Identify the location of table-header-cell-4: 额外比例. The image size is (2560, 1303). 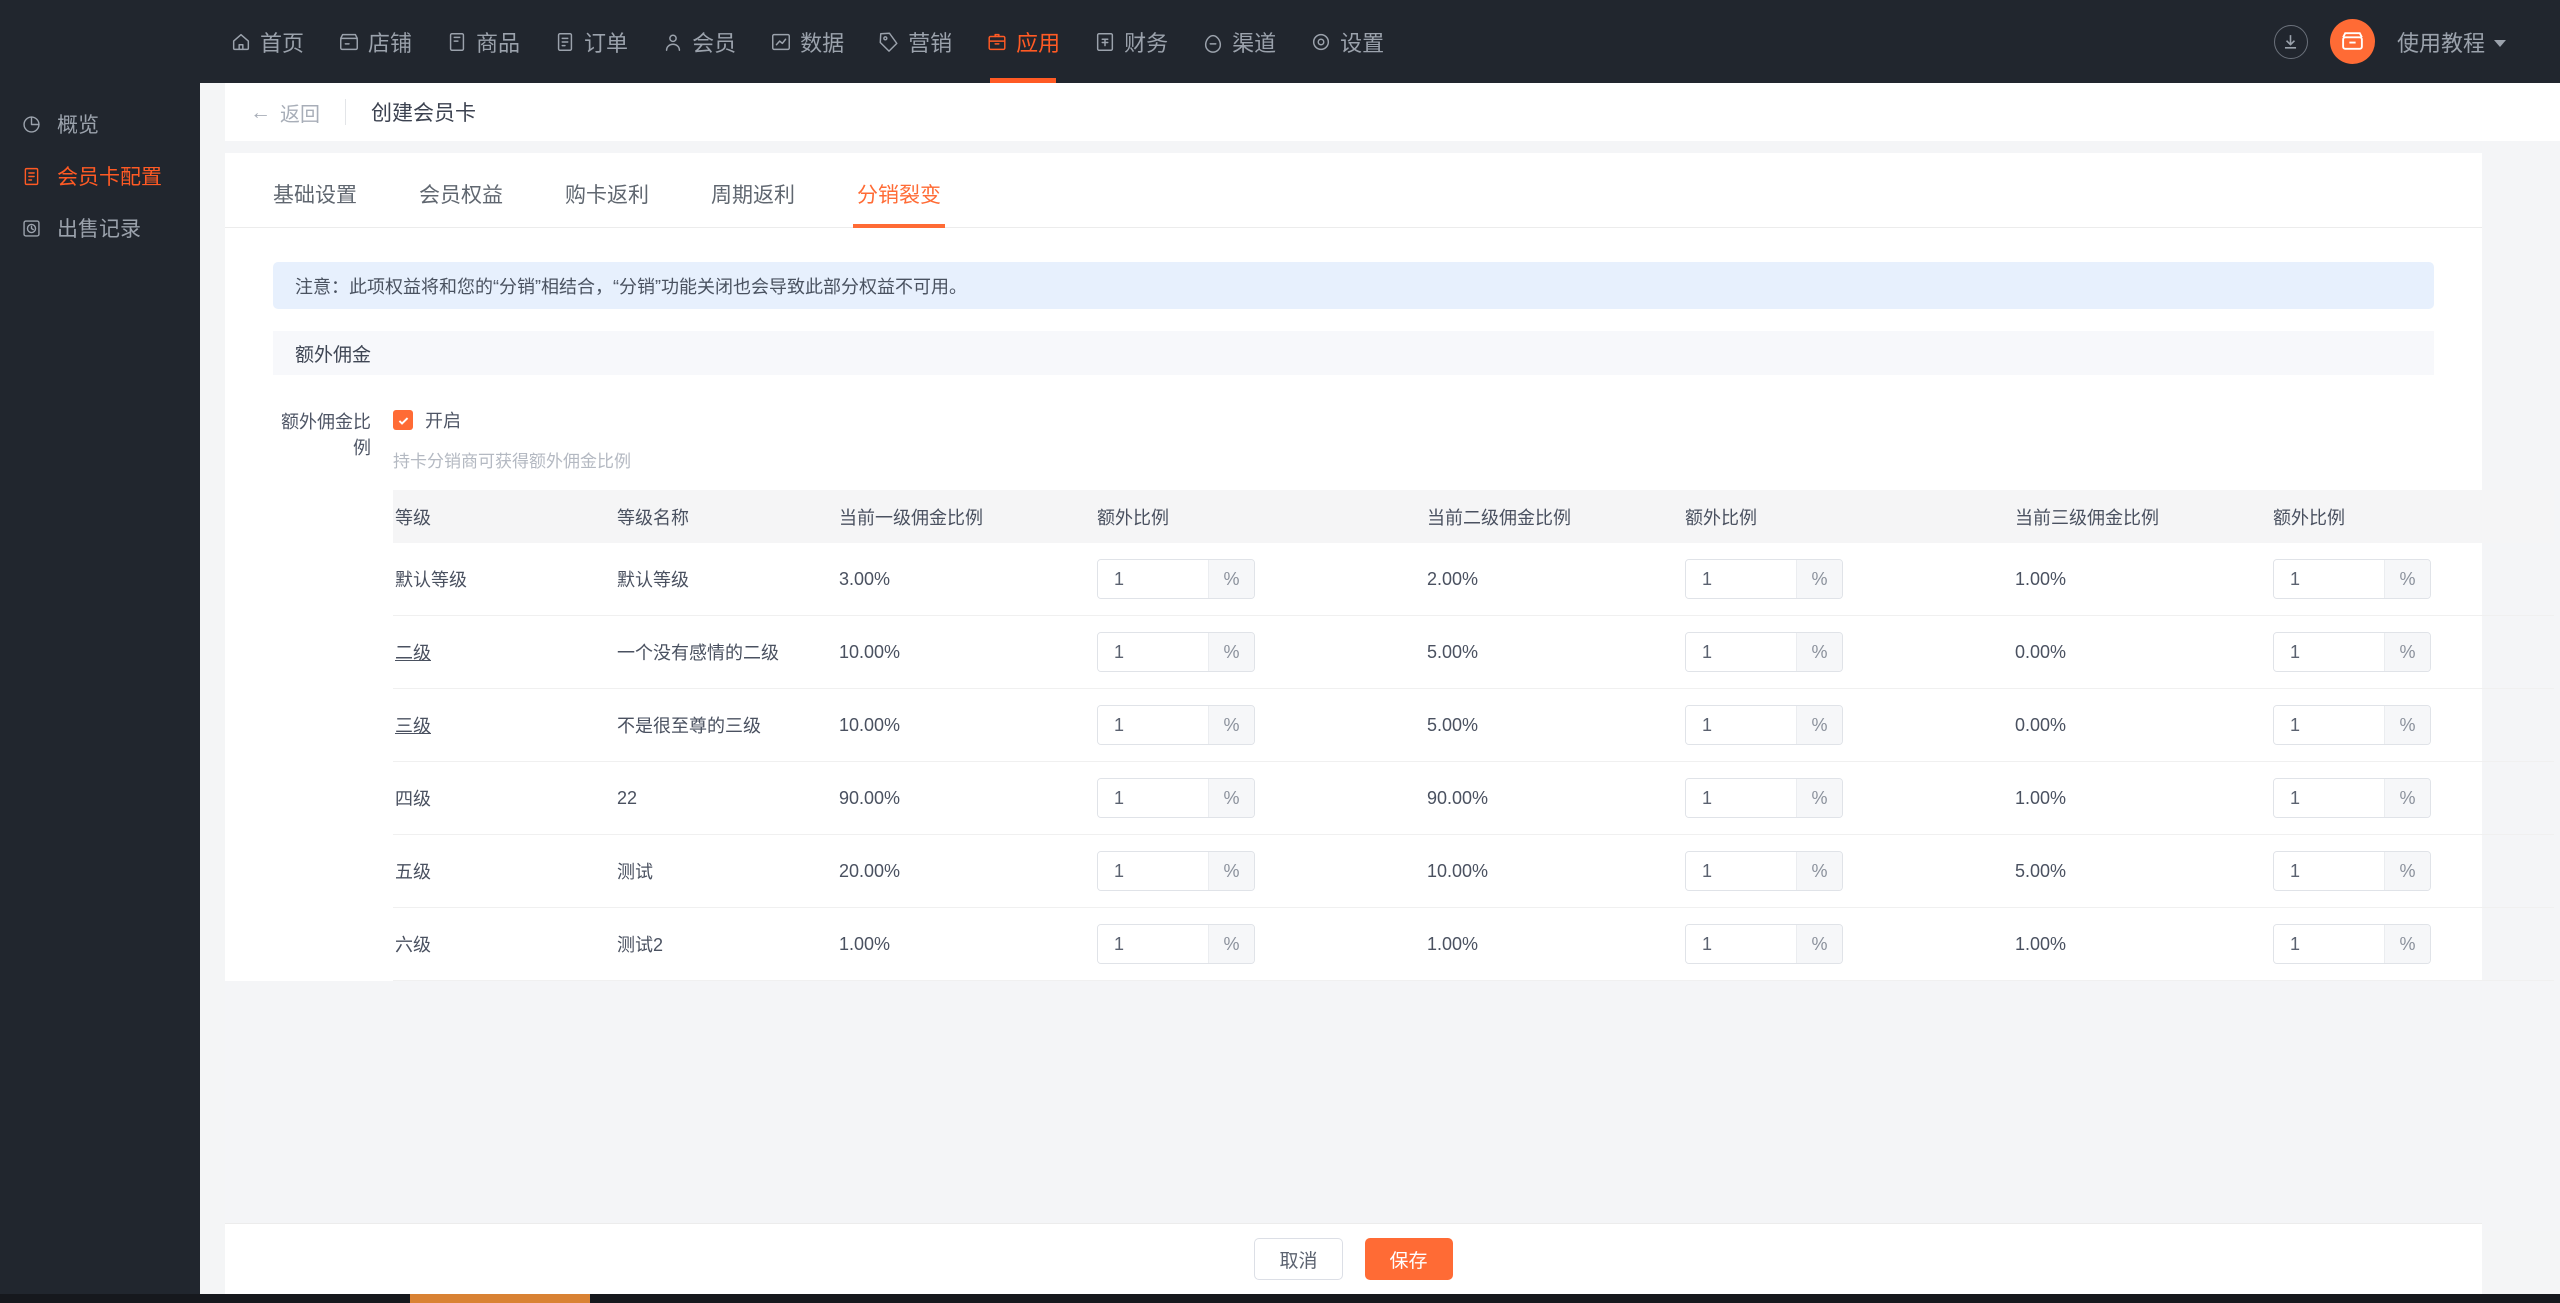
(1133, 517).